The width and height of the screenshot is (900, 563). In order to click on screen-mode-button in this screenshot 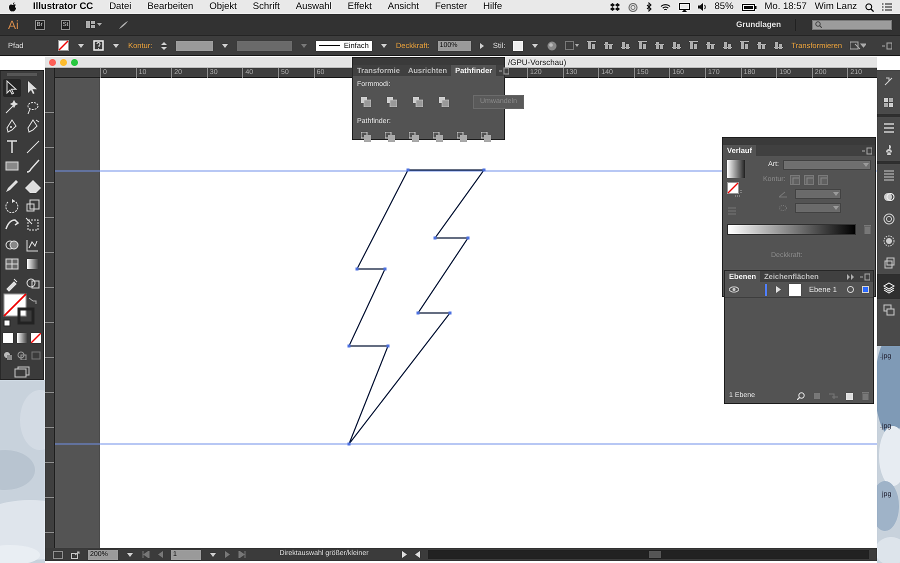, I will do `click(22, 372)`.